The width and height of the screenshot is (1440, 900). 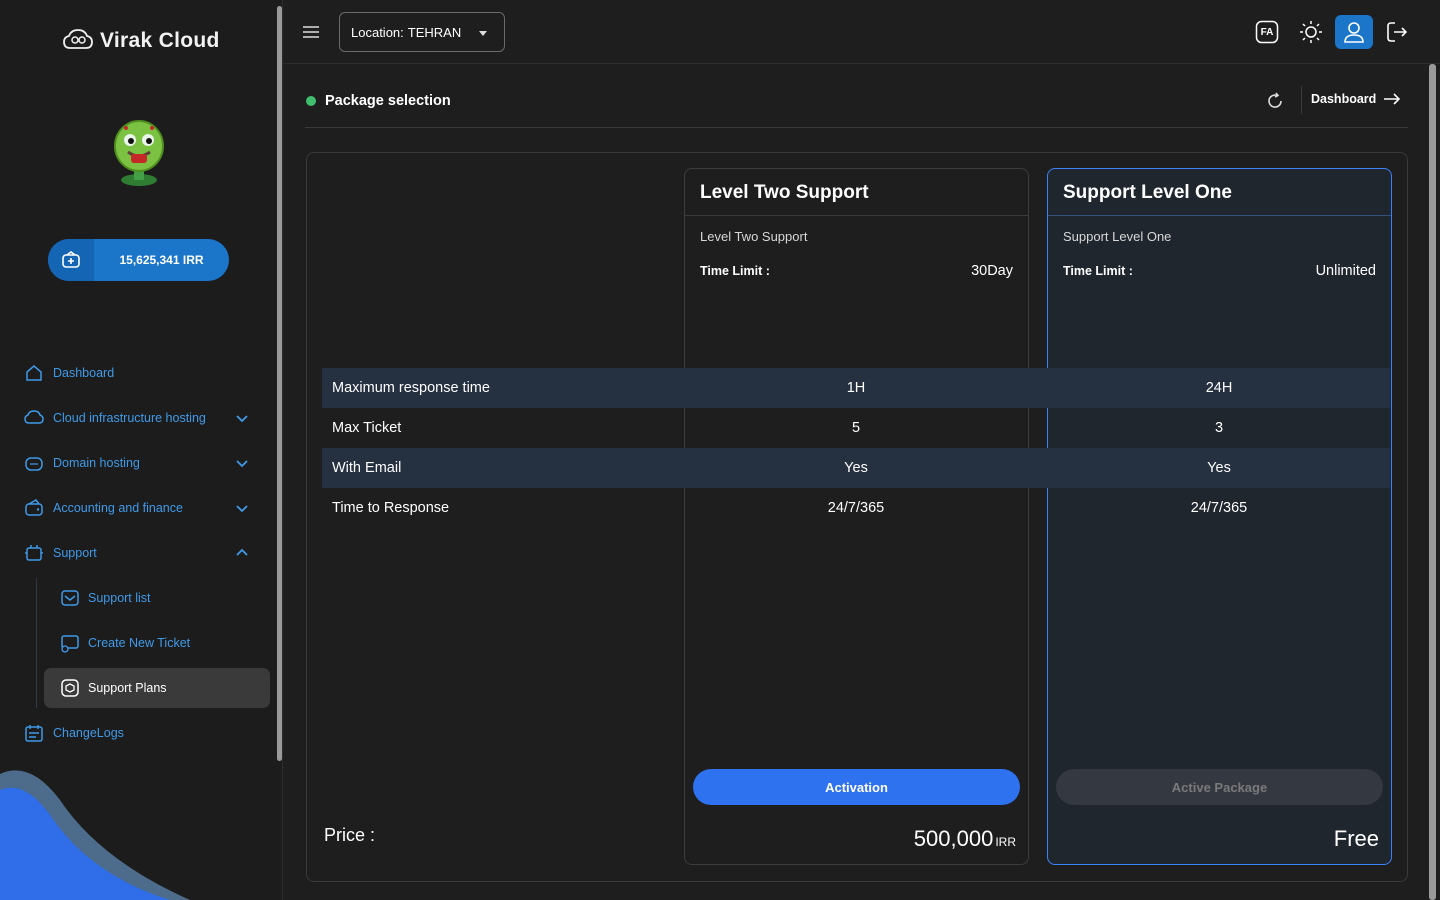 What do you see at coordinates (78, 39) in the screenshot?
I see `cloud-logo-icon` at bounding box center [78, 39].